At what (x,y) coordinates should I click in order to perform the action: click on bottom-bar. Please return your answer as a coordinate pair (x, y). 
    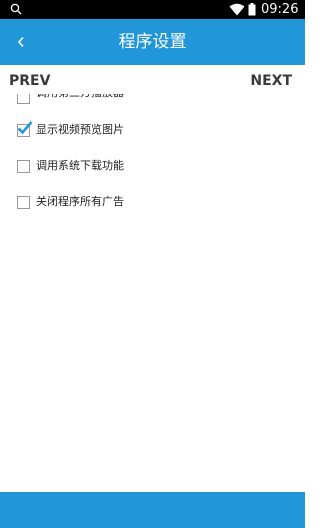
    Looking at the image, I should click on (152, 510).